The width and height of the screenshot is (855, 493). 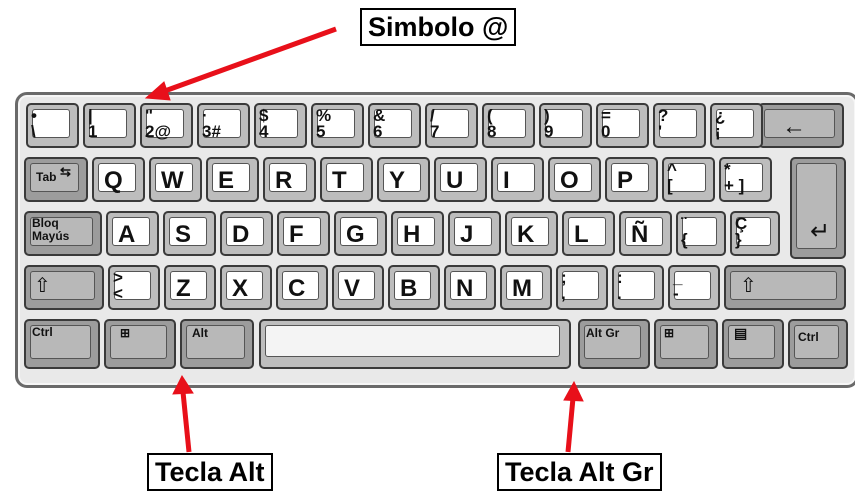 What do you see at coordinates (669, 333) in the screenshot?
I see `windows-logo-icon: ⊞` at bounding box center [669, 333].